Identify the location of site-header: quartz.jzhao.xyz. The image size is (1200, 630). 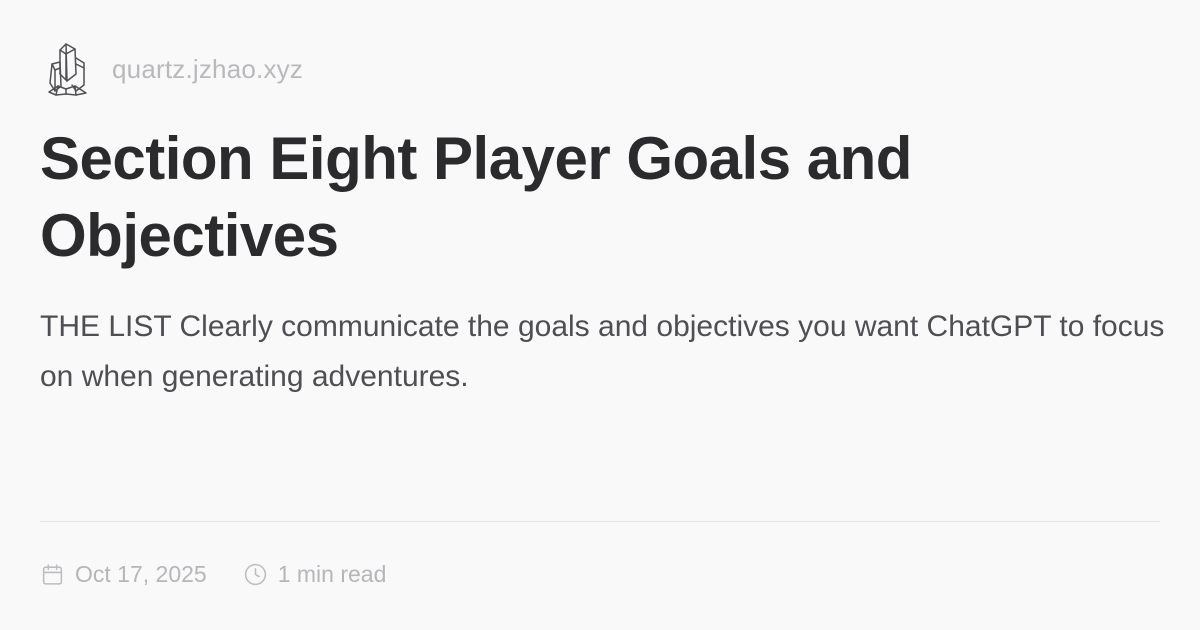
(174, 69).